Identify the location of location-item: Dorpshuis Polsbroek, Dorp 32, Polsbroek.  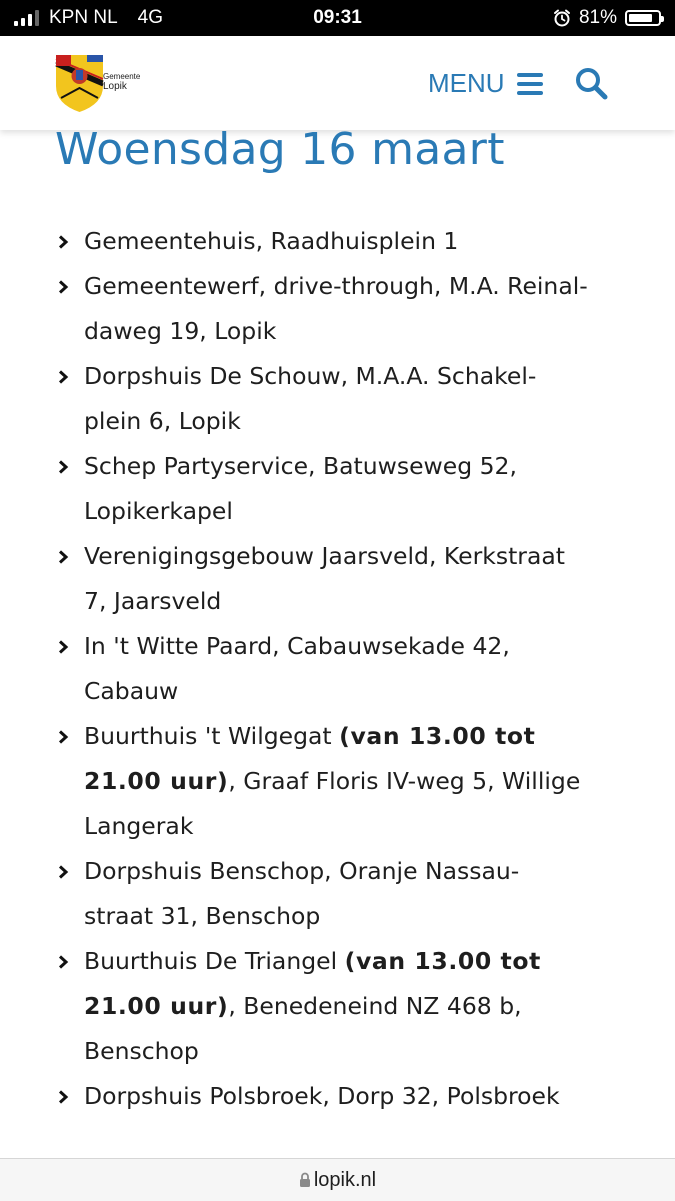
(349, 1096).